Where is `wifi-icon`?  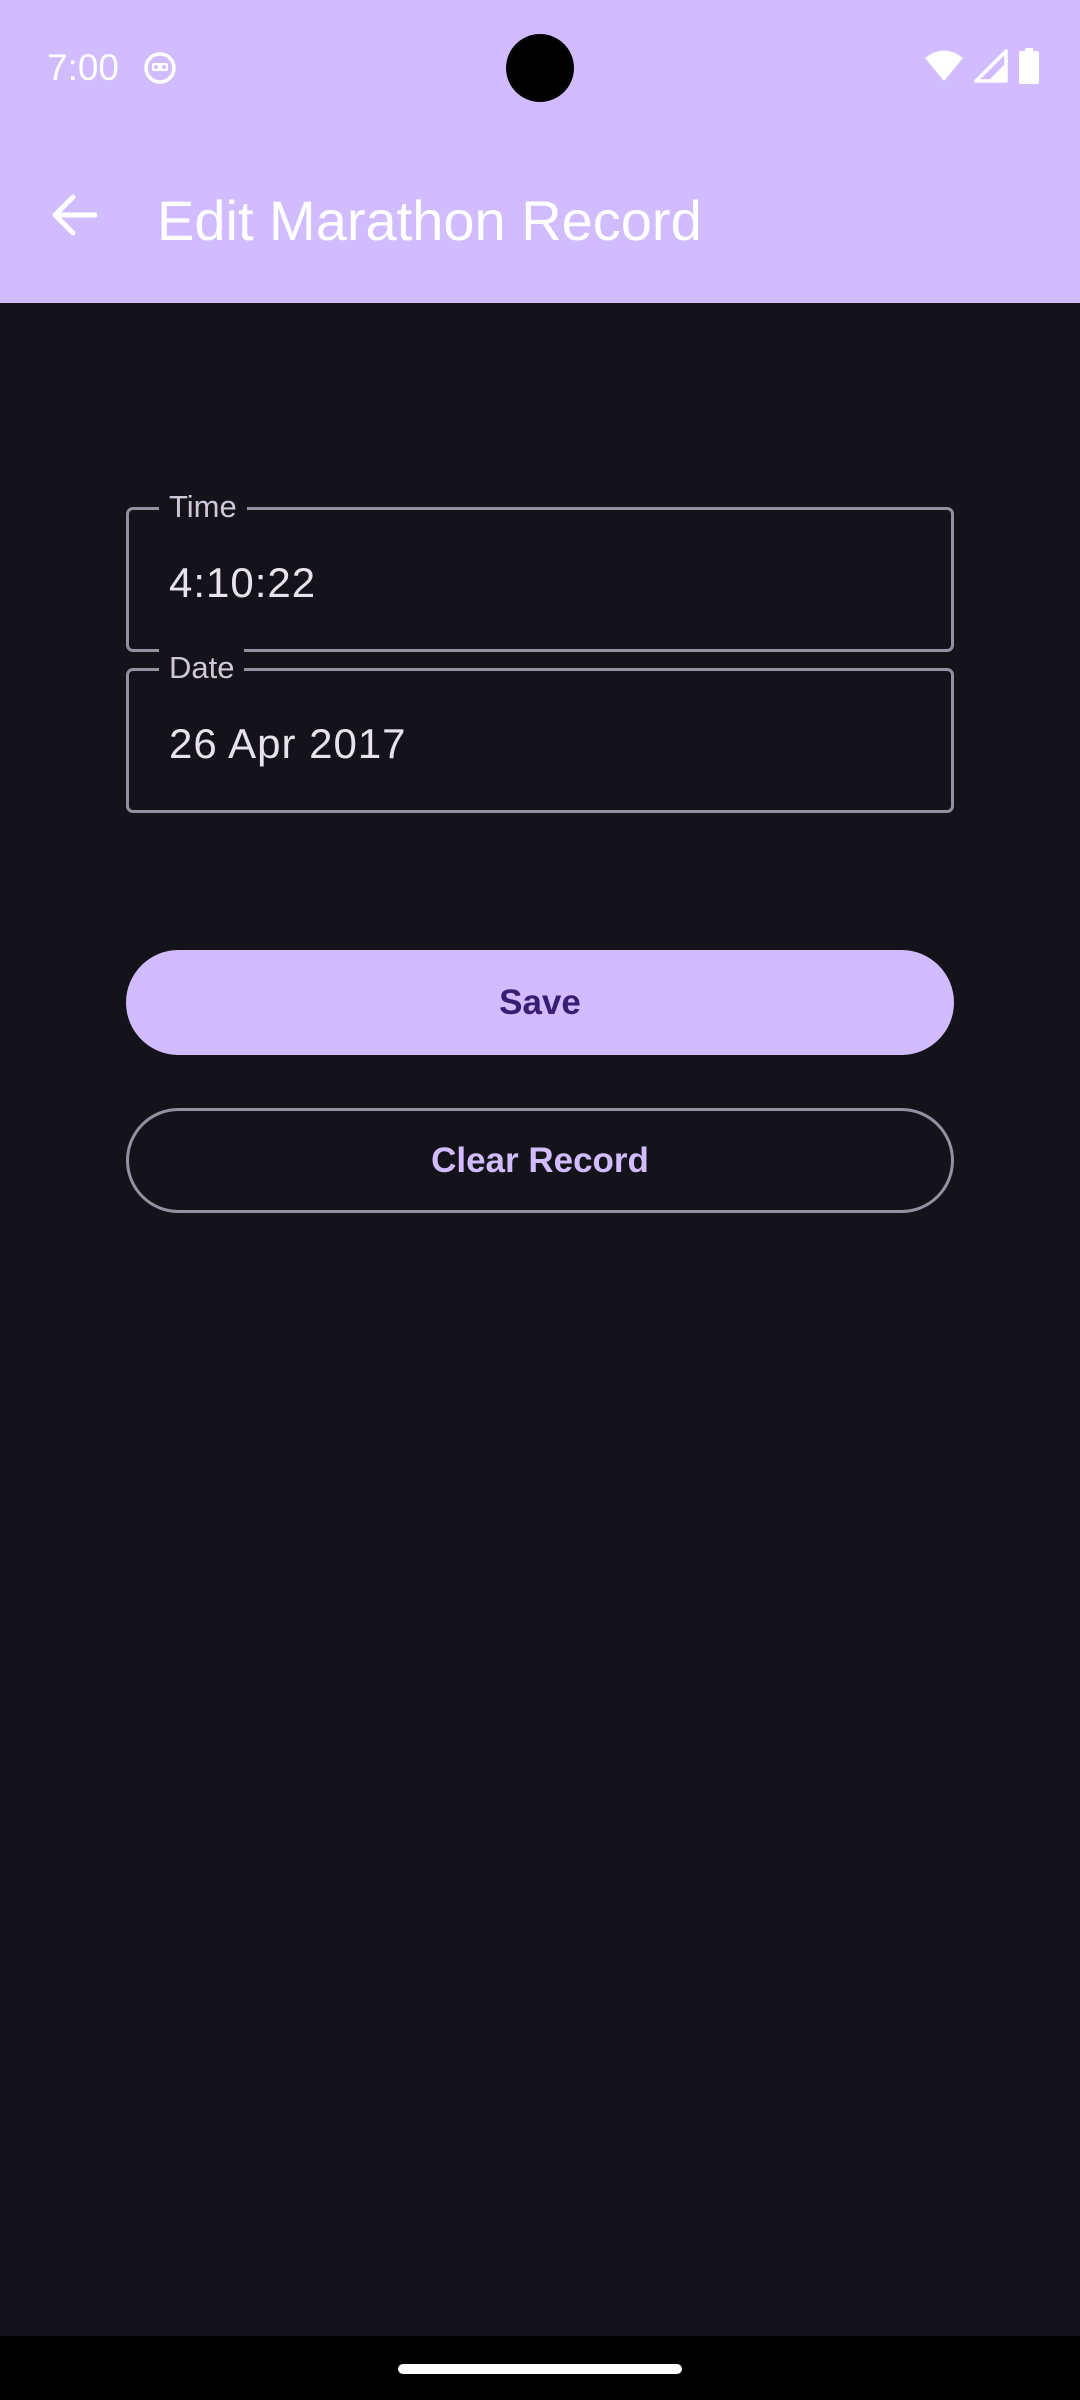 wifi-icon is located at coordinates (944, 68).